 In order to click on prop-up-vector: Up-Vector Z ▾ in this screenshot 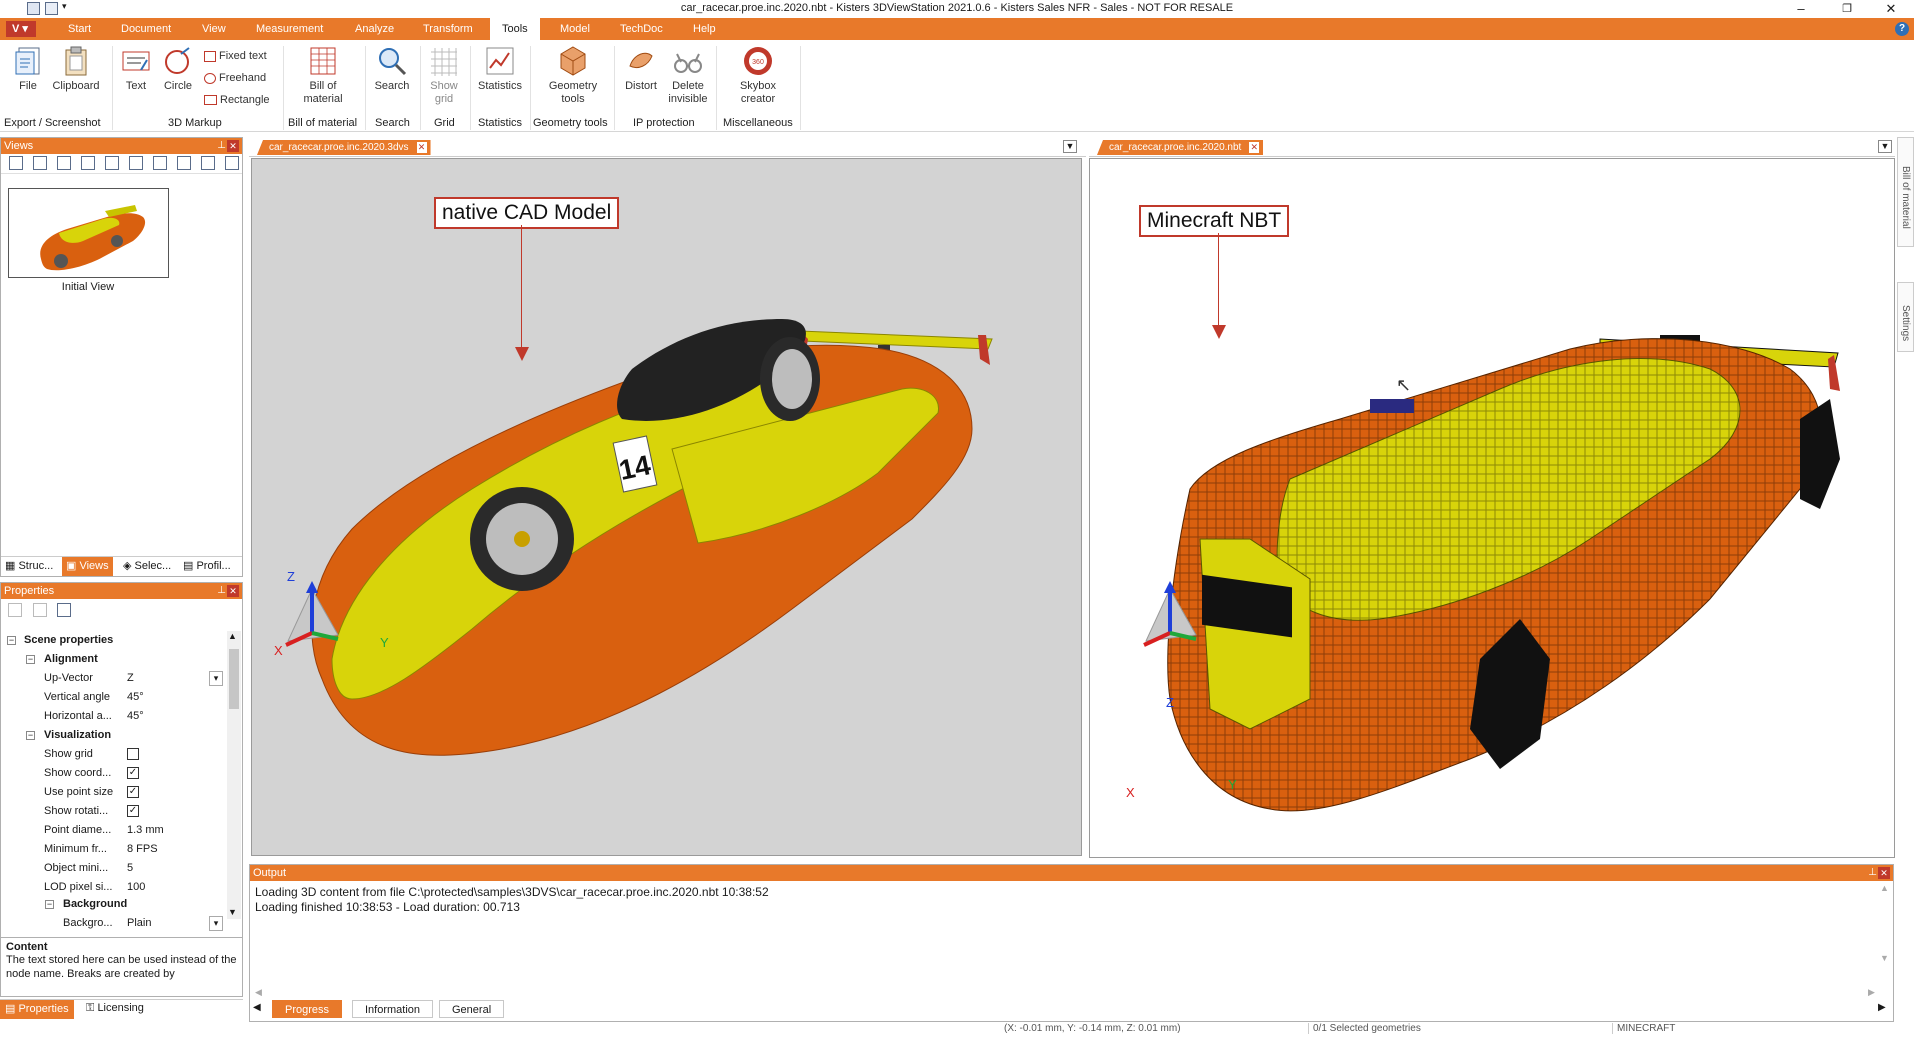, I will do `click(113, 678)`.